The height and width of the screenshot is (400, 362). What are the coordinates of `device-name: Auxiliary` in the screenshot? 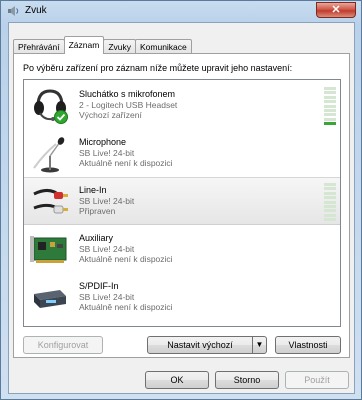 It's located at (96, 238).